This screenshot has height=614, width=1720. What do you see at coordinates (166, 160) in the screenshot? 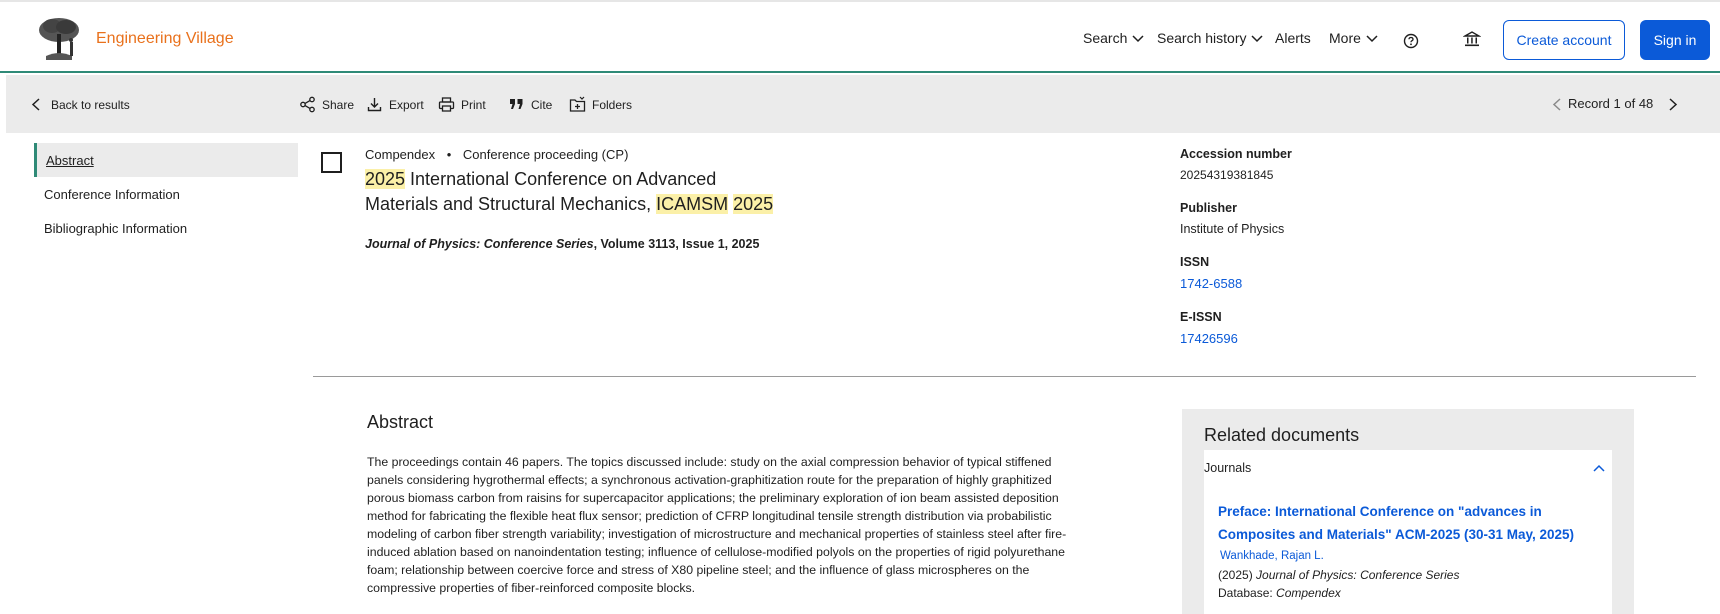
I see `sidebar-item-abstract: Abstract` at bounding box center [166, 160].